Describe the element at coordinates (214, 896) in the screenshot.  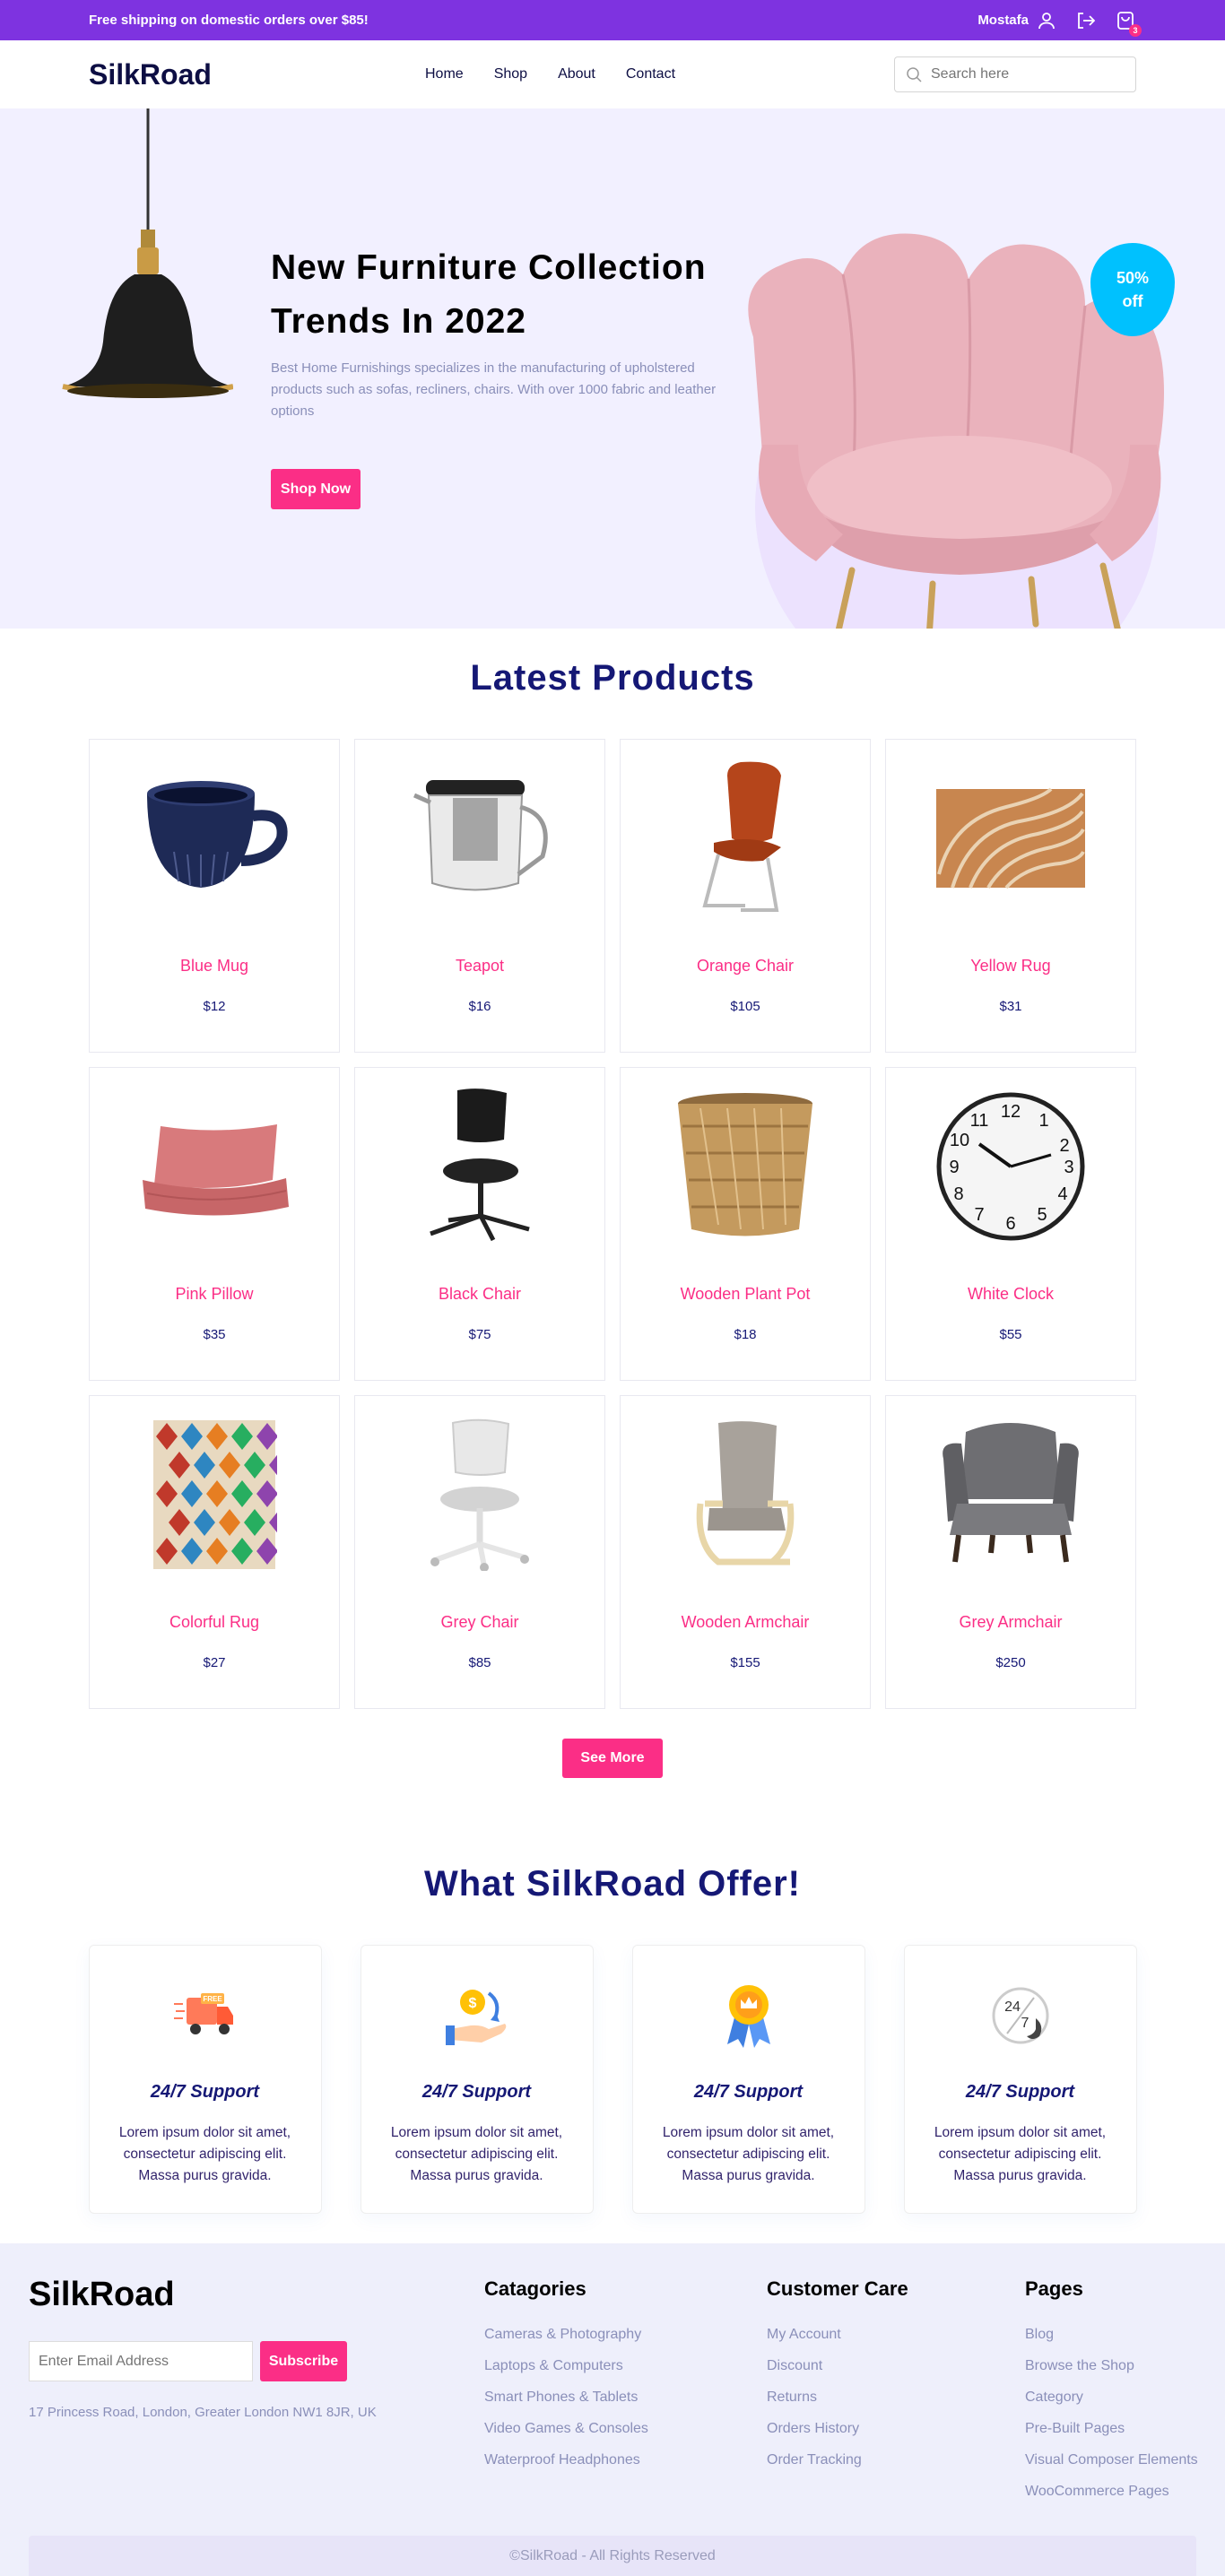
I see `product-card: Blue Mug $12` at that location.